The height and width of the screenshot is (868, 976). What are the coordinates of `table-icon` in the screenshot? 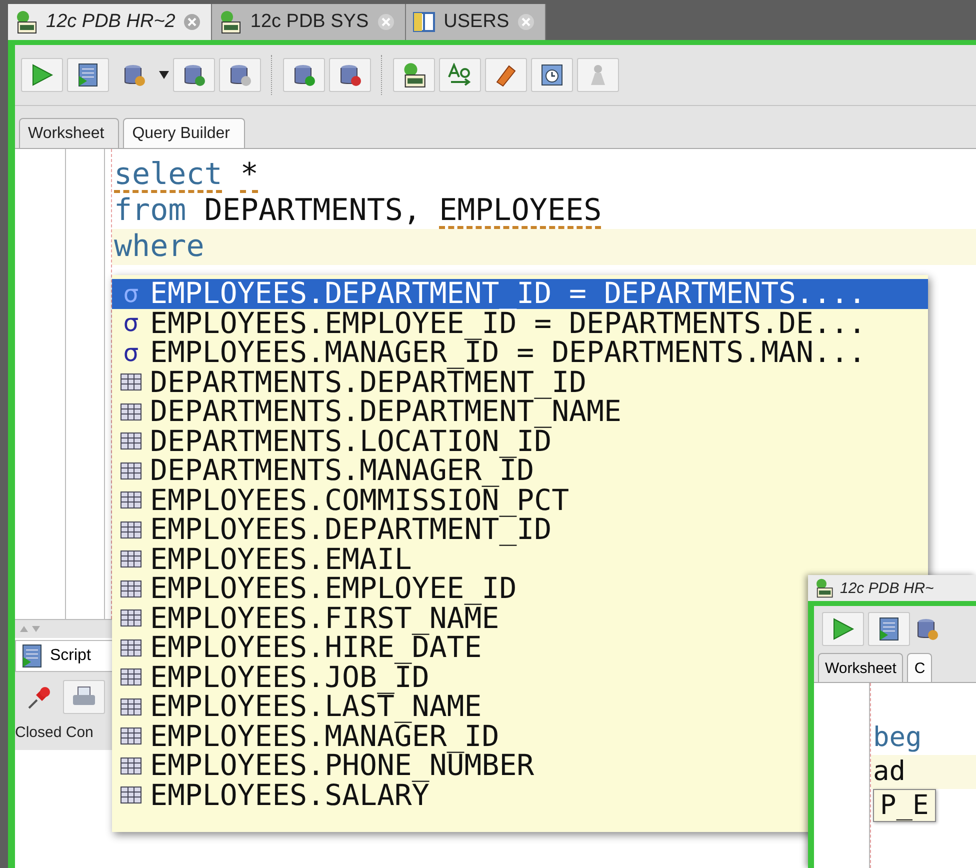 It's located at (424, 22).